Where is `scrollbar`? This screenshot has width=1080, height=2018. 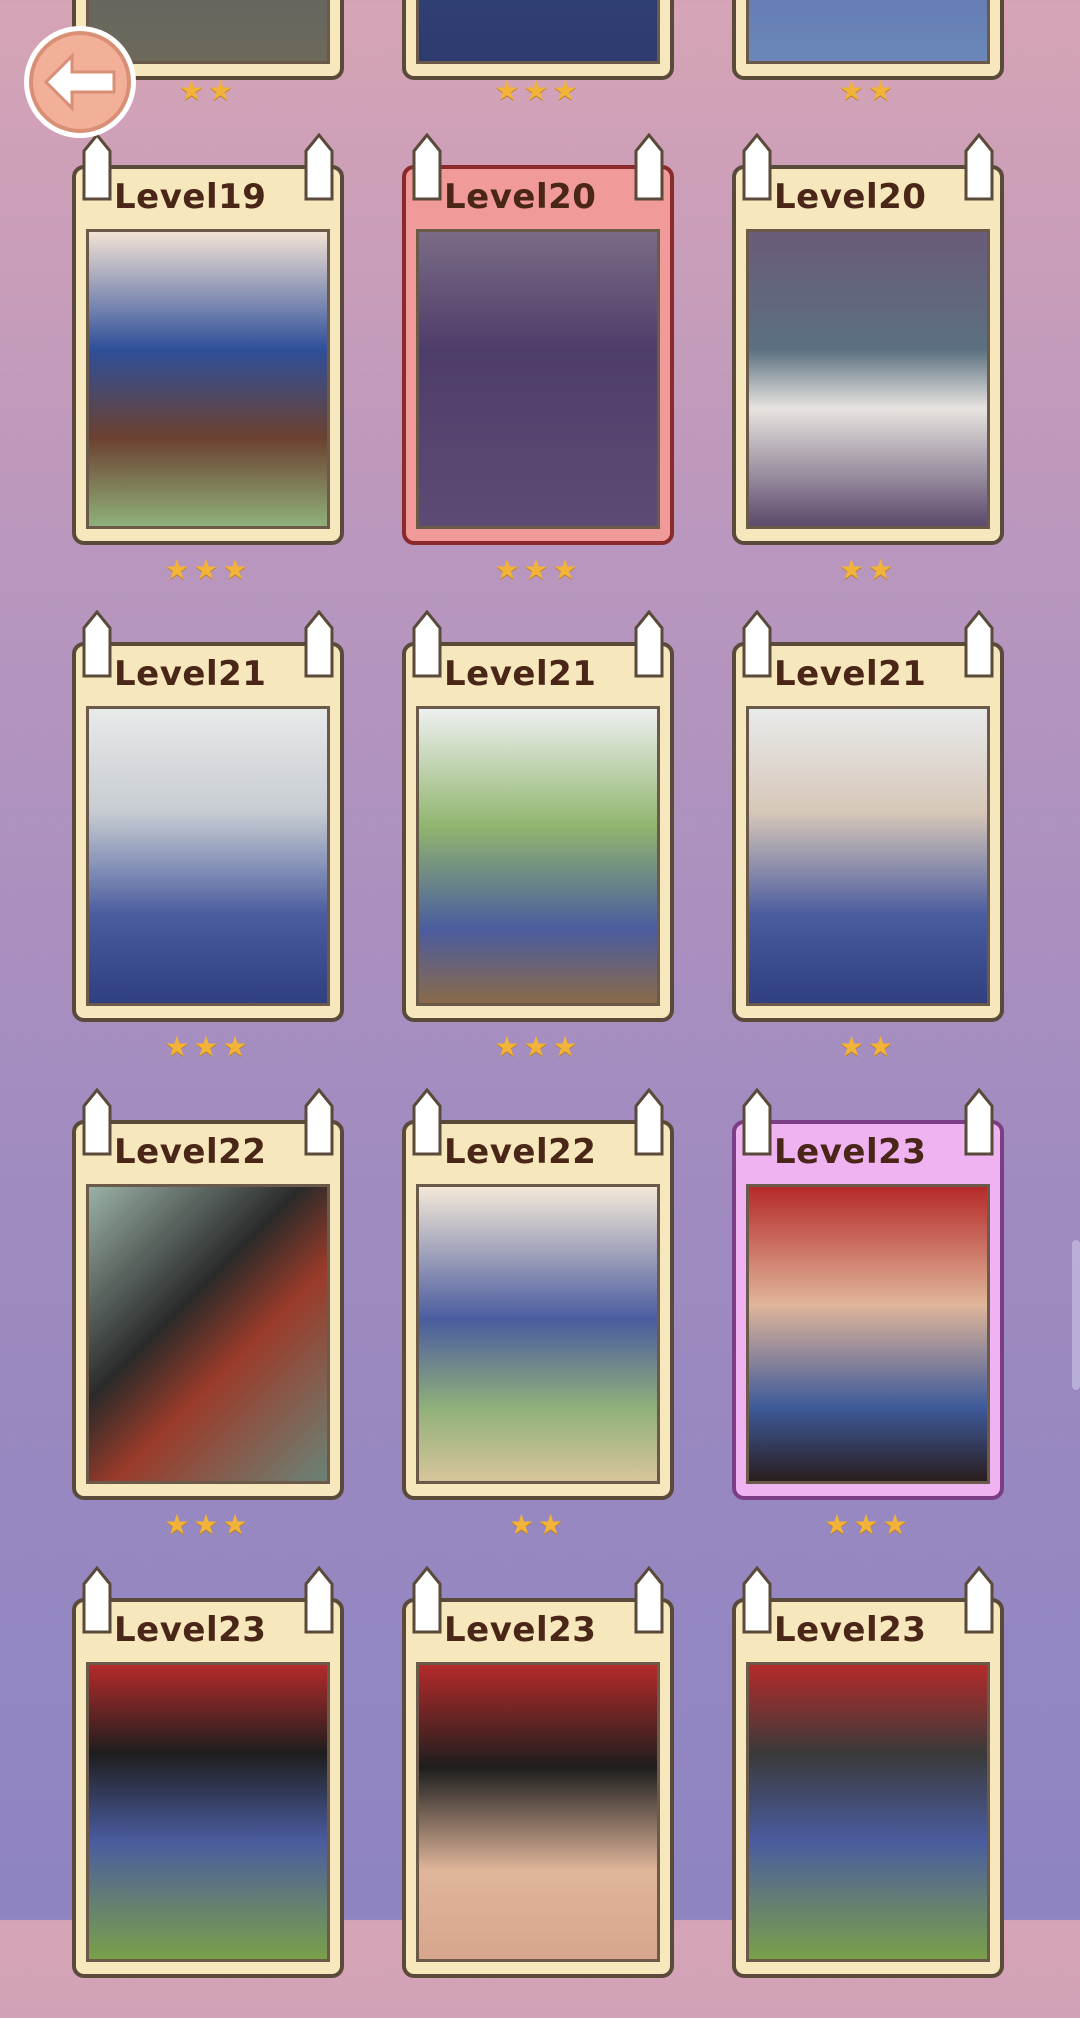
scrollbar is located at coordinates (1076, 1315).